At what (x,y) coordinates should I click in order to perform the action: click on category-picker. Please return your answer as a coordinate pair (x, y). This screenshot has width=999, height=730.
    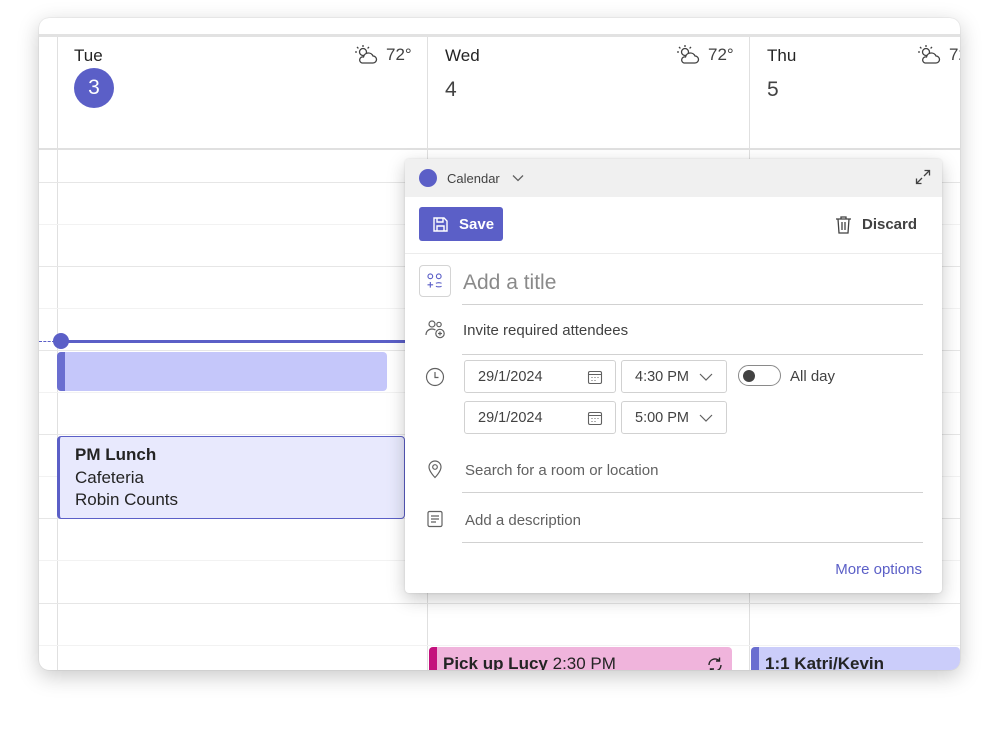
    Looking at the image, I should click on (435, 281).